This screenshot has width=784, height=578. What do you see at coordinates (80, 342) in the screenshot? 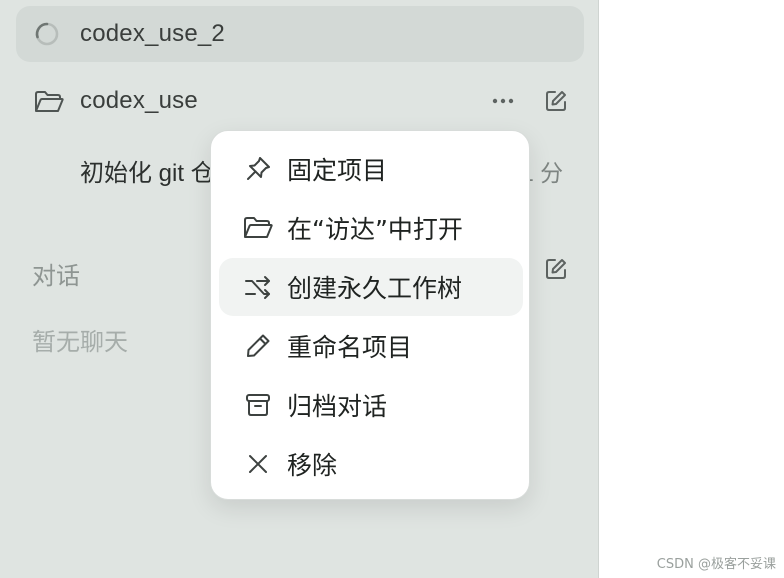
I see `no-chats-text: 暂无聊天` at bounding box center [80, 342].